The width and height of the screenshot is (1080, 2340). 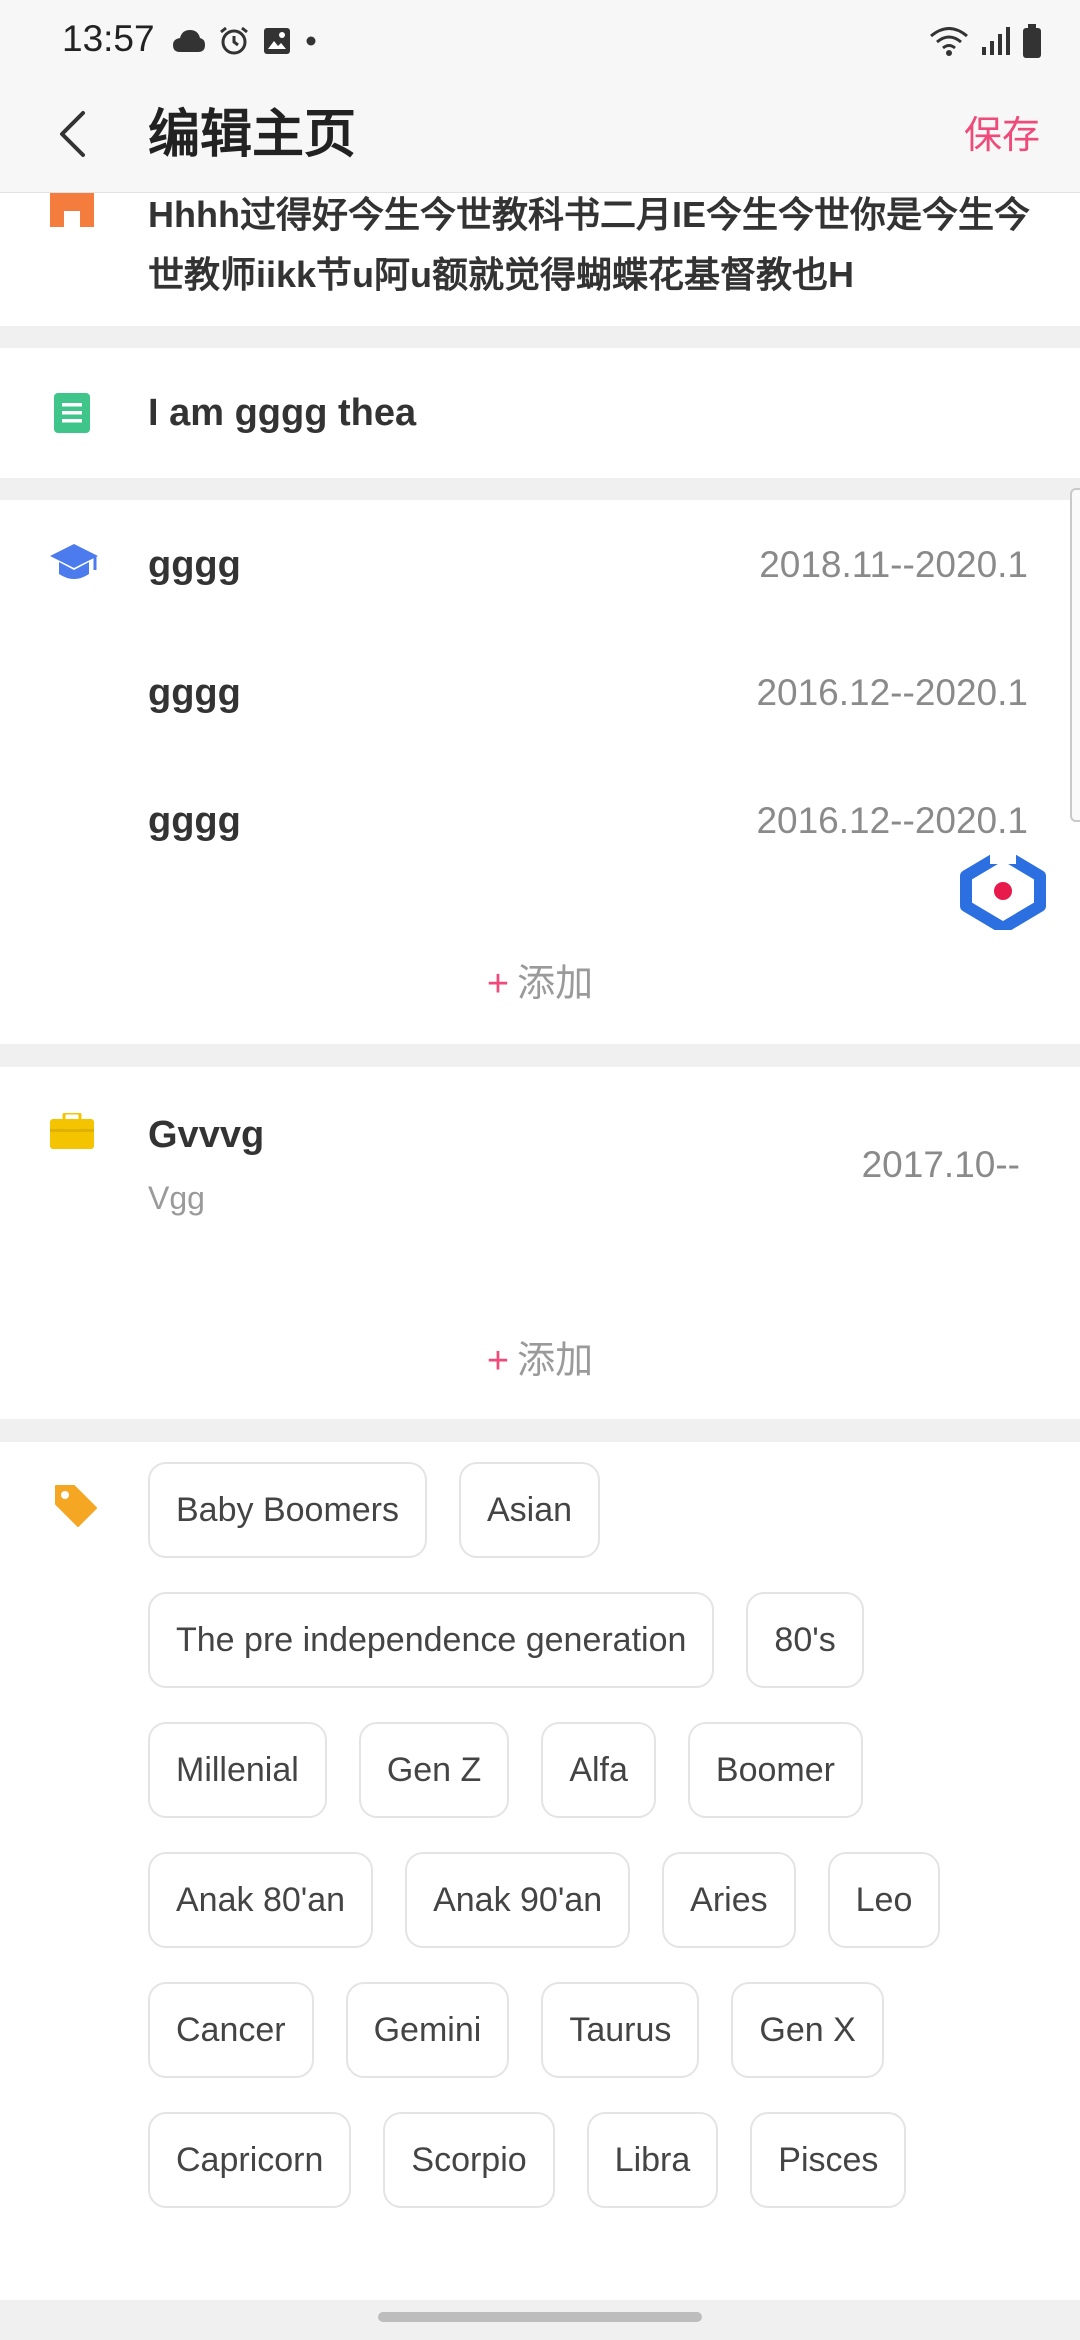 What do you see at coordinates (555, 1361) in the screenshot?
I see `add-work-label: 添加` at bounding box center [555, 1361].